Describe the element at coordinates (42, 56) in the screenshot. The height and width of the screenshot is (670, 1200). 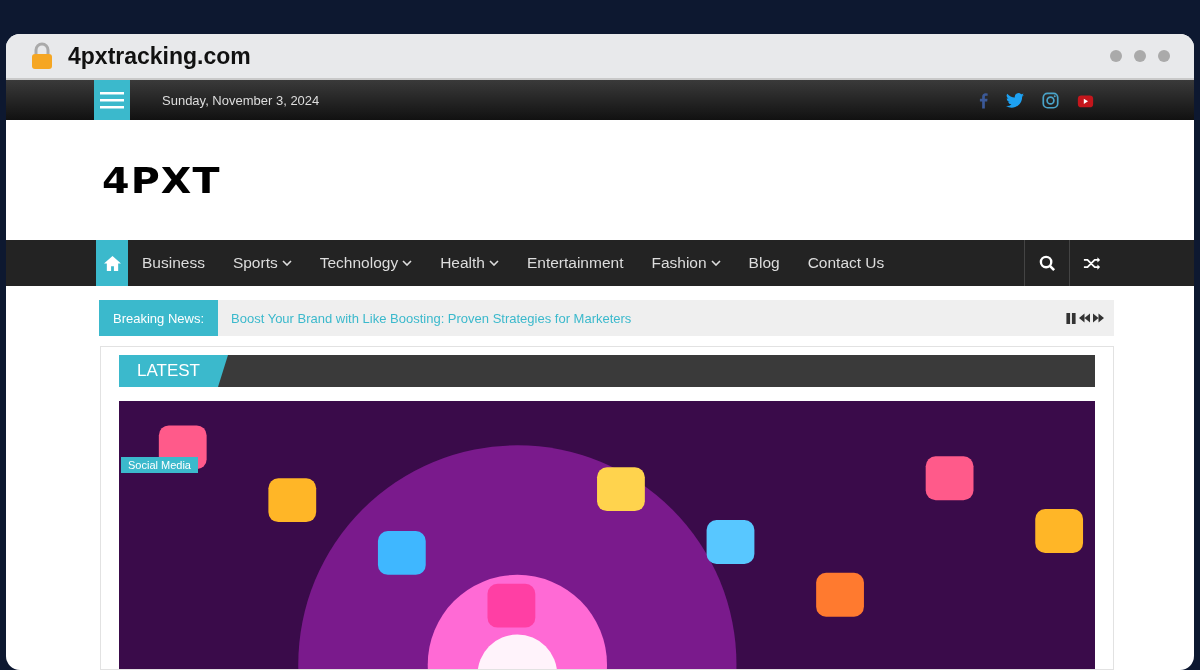
I see `lock-icon` at that location.